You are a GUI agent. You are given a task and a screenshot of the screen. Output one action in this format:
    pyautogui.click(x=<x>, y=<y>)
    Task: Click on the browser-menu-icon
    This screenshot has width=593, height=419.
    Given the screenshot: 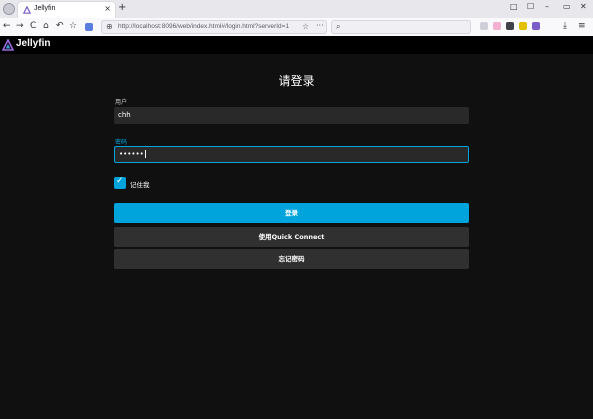 What is the action you would take?
    pyautogui.click(x=9, y=9)
    